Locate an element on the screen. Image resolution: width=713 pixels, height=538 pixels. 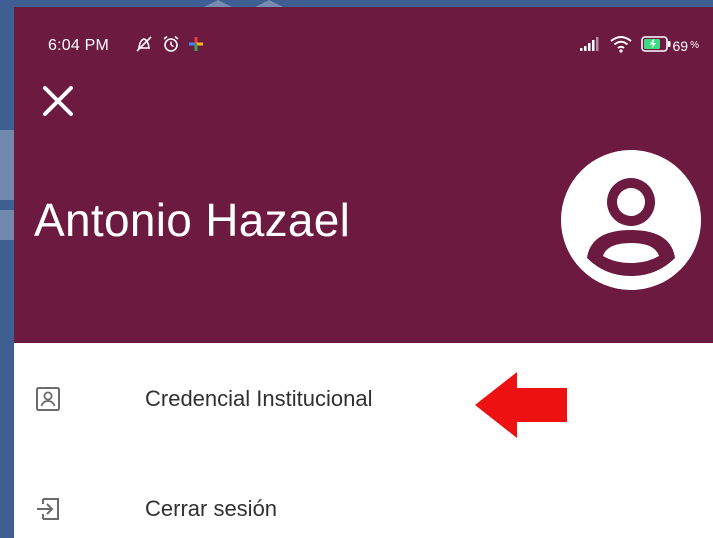
logout-icon is located at coordinates (48, 509).